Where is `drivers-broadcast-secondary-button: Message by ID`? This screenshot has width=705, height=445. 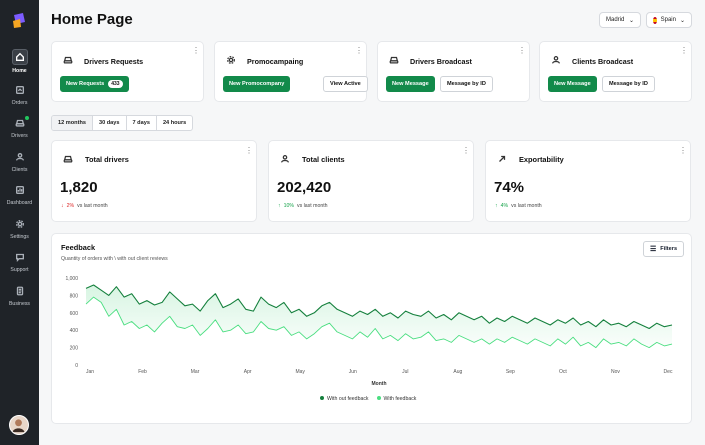
drivers-broadcast-secondary-button: Message by ID is located at coordinates (466, 84).